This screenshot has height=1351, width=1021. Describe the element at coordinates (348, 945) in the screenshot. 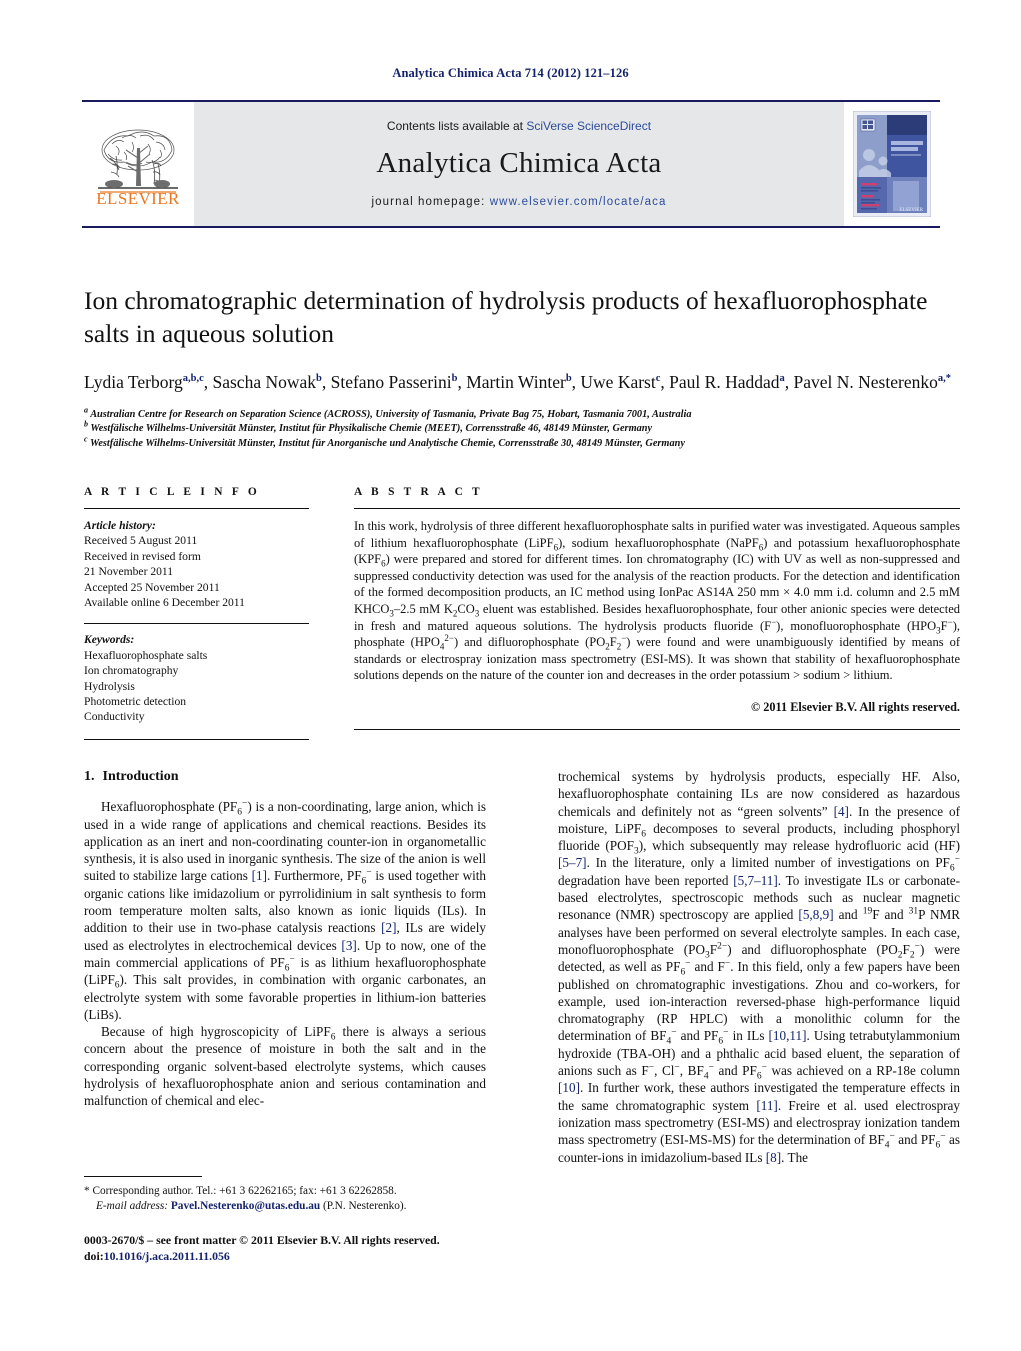

I see `citation-3: [3]` at that location.